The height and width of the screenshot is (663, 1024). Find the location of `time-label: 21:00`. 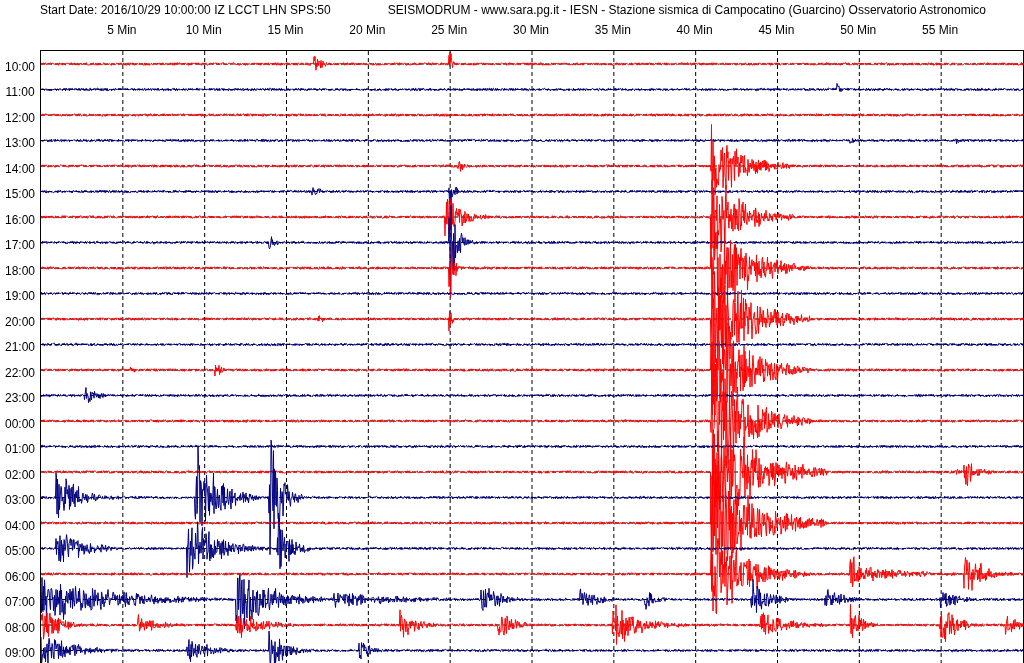

time-label: 21:00 is located at coordinates (20, 347).